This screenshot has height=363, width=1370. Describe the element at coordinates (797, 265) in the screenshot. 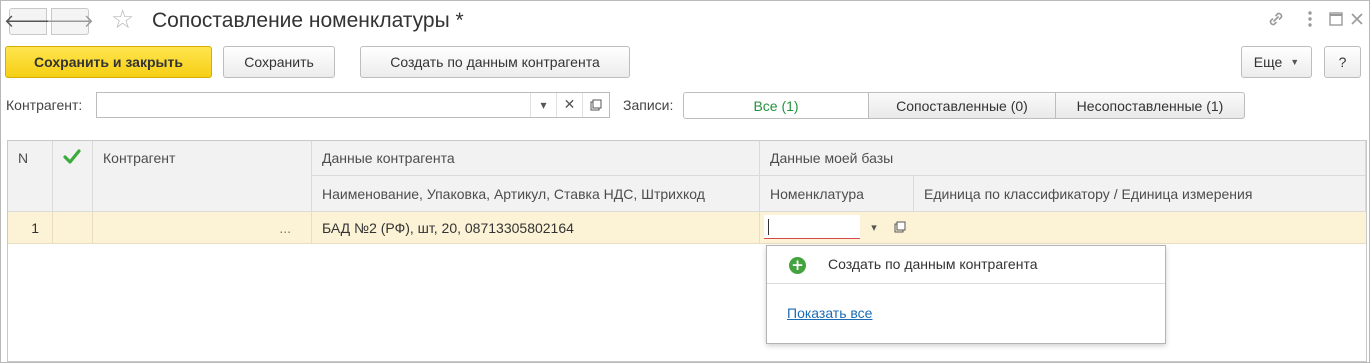

I see `plus-circle-icon: +` at that location.